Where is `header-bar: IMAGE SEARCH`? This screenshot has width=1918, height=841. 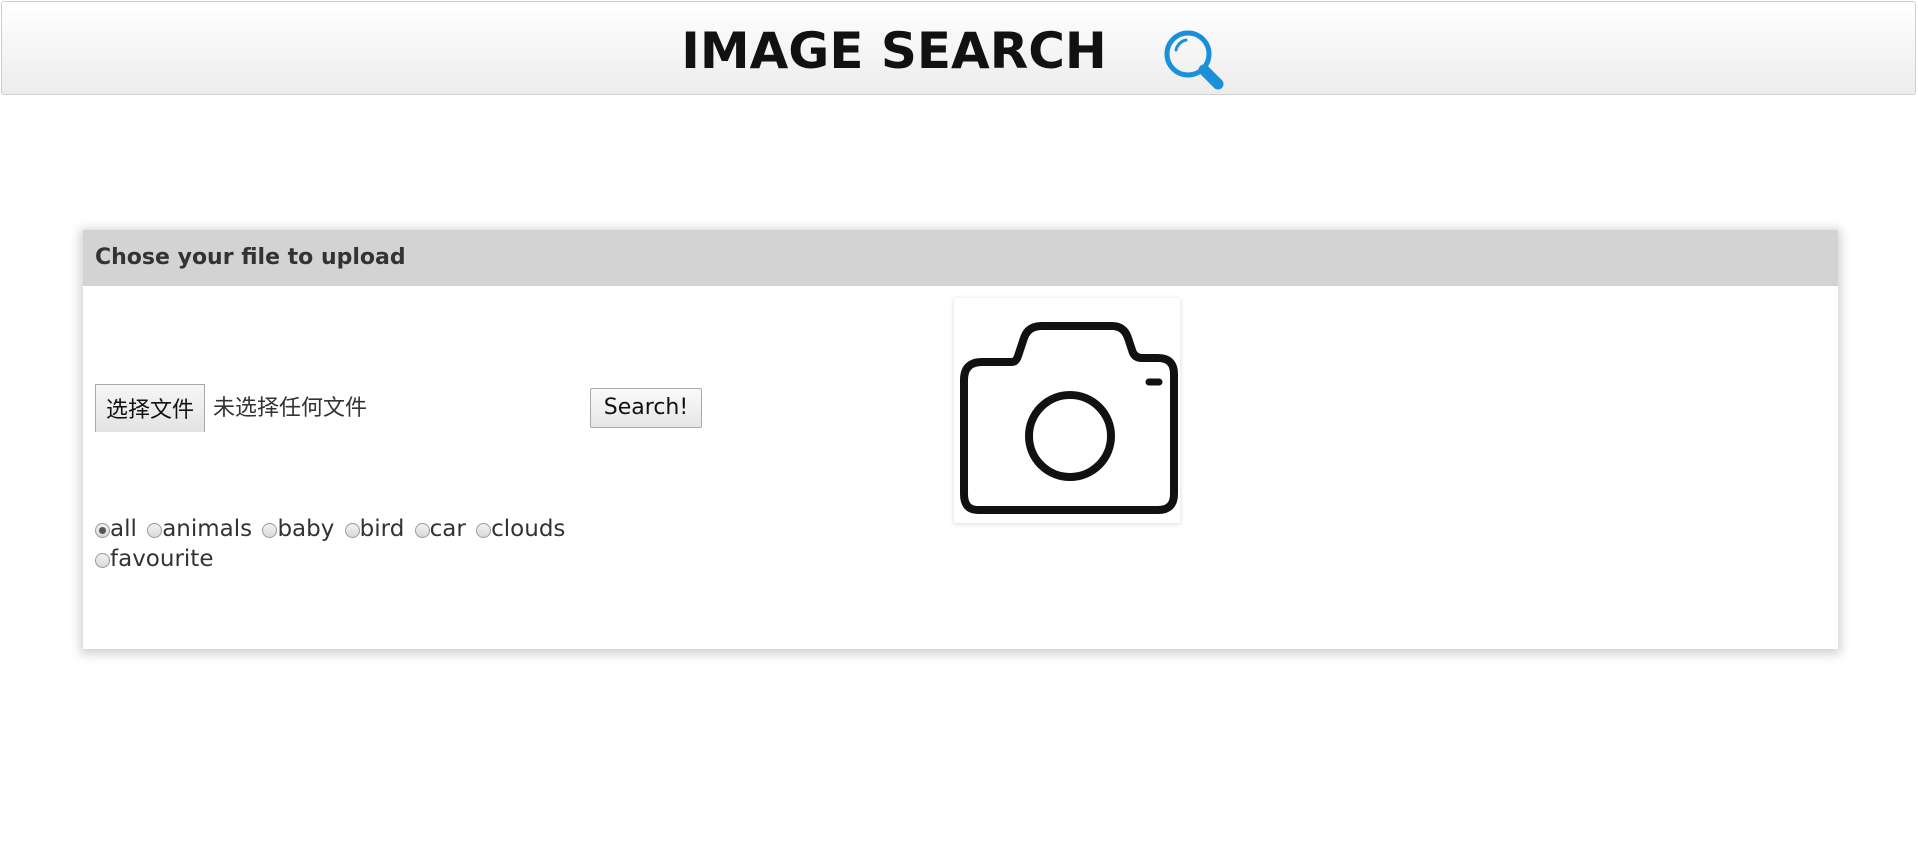 header-bar: IMAGE SEARCH is located at coordinates (958, 48).